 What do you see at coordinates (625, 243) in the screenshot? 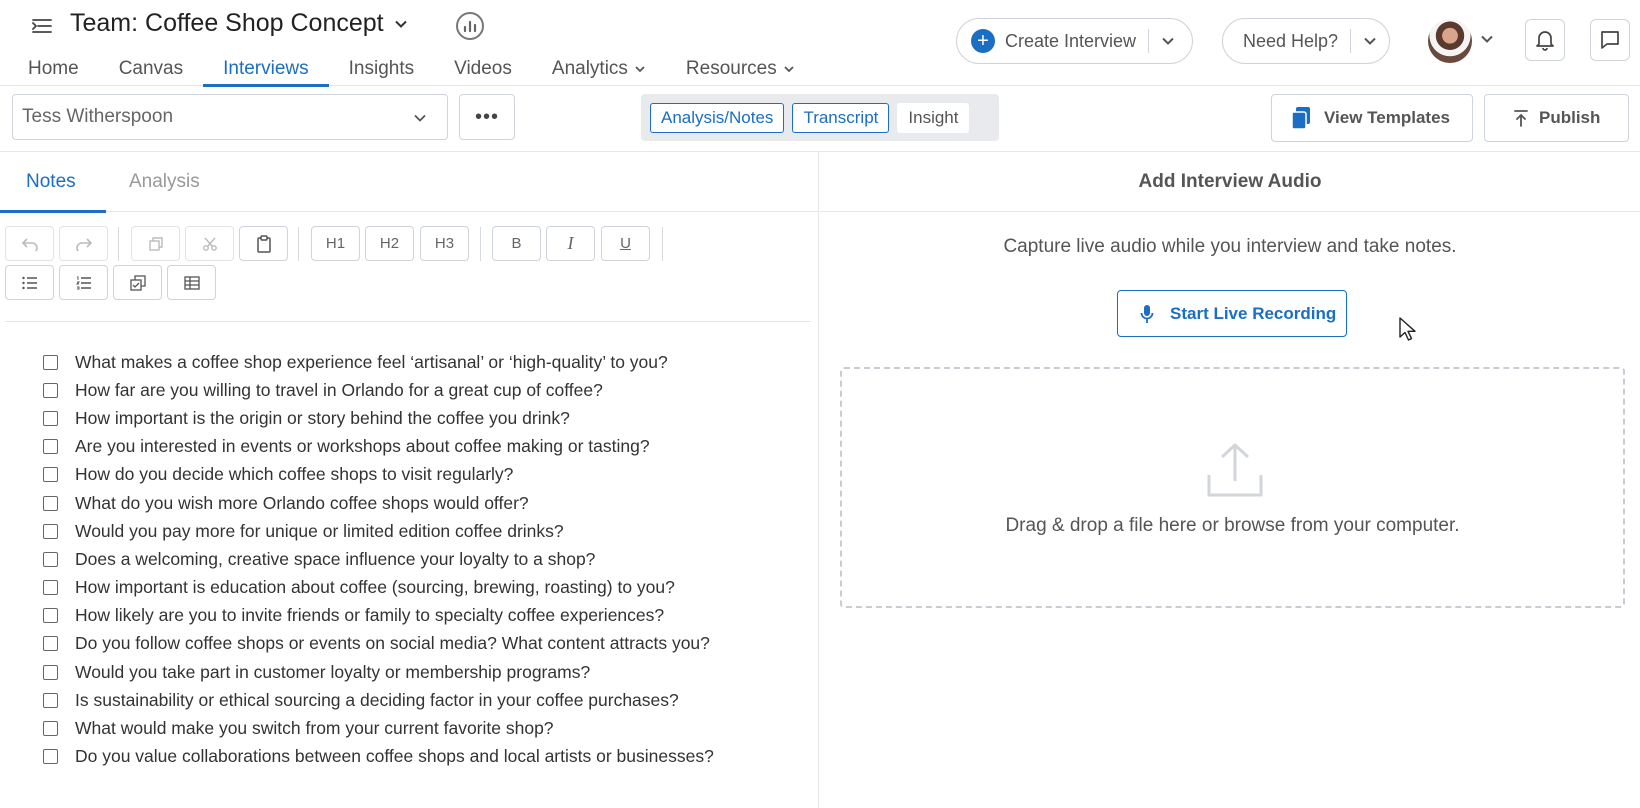
I see `underline-button: U` at bounding box center [625, 243].